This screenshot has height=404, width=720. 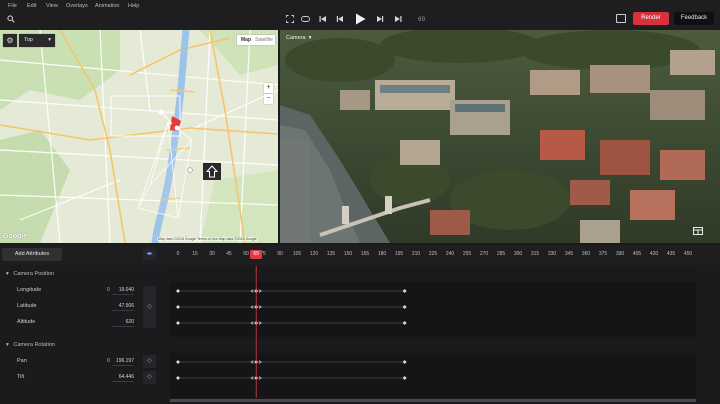 What do you see at coordinates (290, 20) in the screenshot?
I see `fullscreen-icon` at bounding box center [290, 20].